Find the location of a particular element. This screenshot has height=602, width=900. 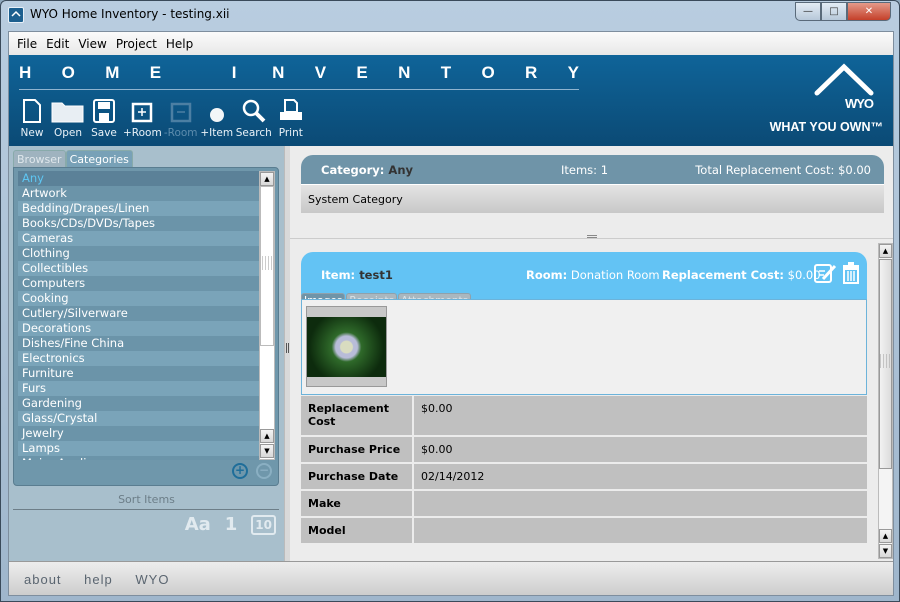

window-title: WYO Home Inventory - testing.xii is located at coordinates (130, 14).